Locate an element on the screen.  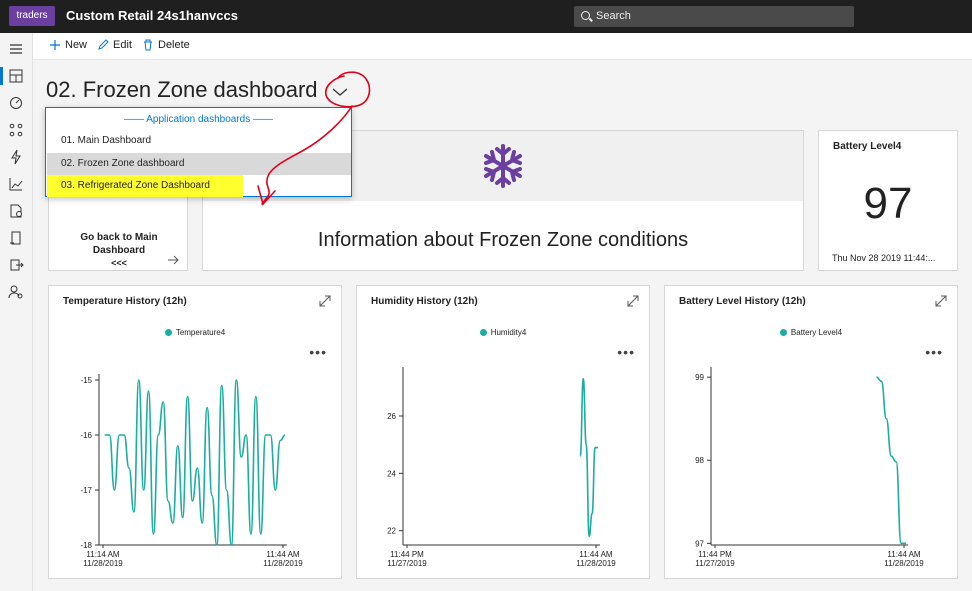
delete-button: Delete is located at coordinates (166, 45).